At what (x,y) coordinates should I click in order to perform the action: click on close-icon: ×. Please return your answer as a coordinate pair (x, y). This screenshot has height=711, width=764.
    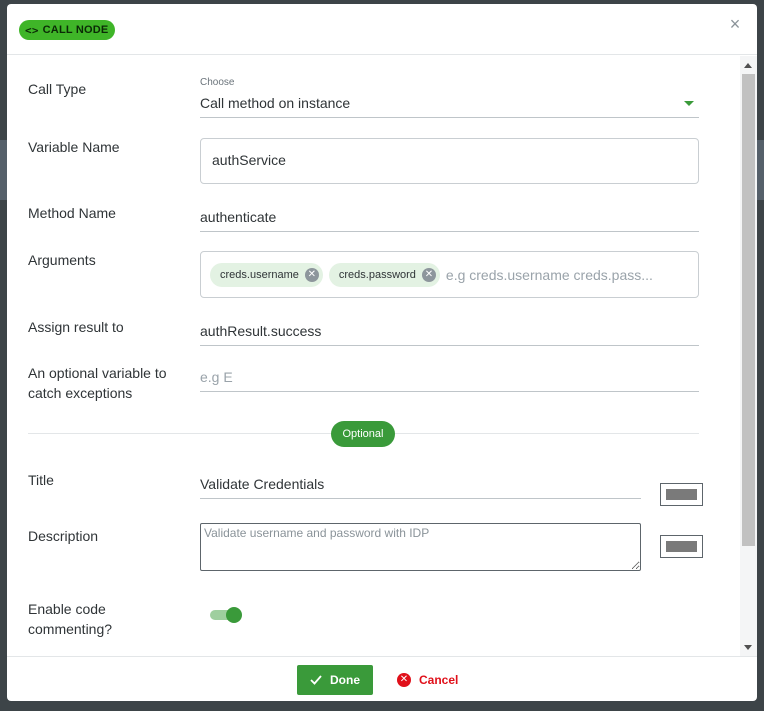
    Looking at the image, I should click on (735, 24).